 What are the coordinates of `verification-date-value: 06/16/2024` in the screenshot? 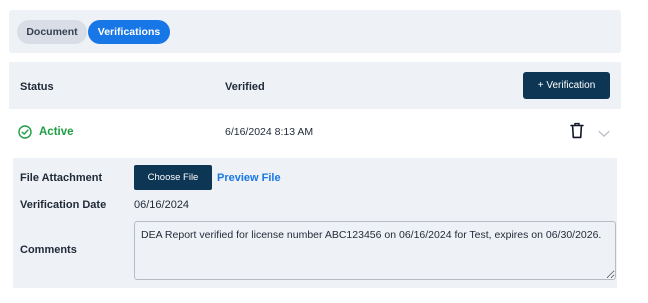 It's located at (162, 205).